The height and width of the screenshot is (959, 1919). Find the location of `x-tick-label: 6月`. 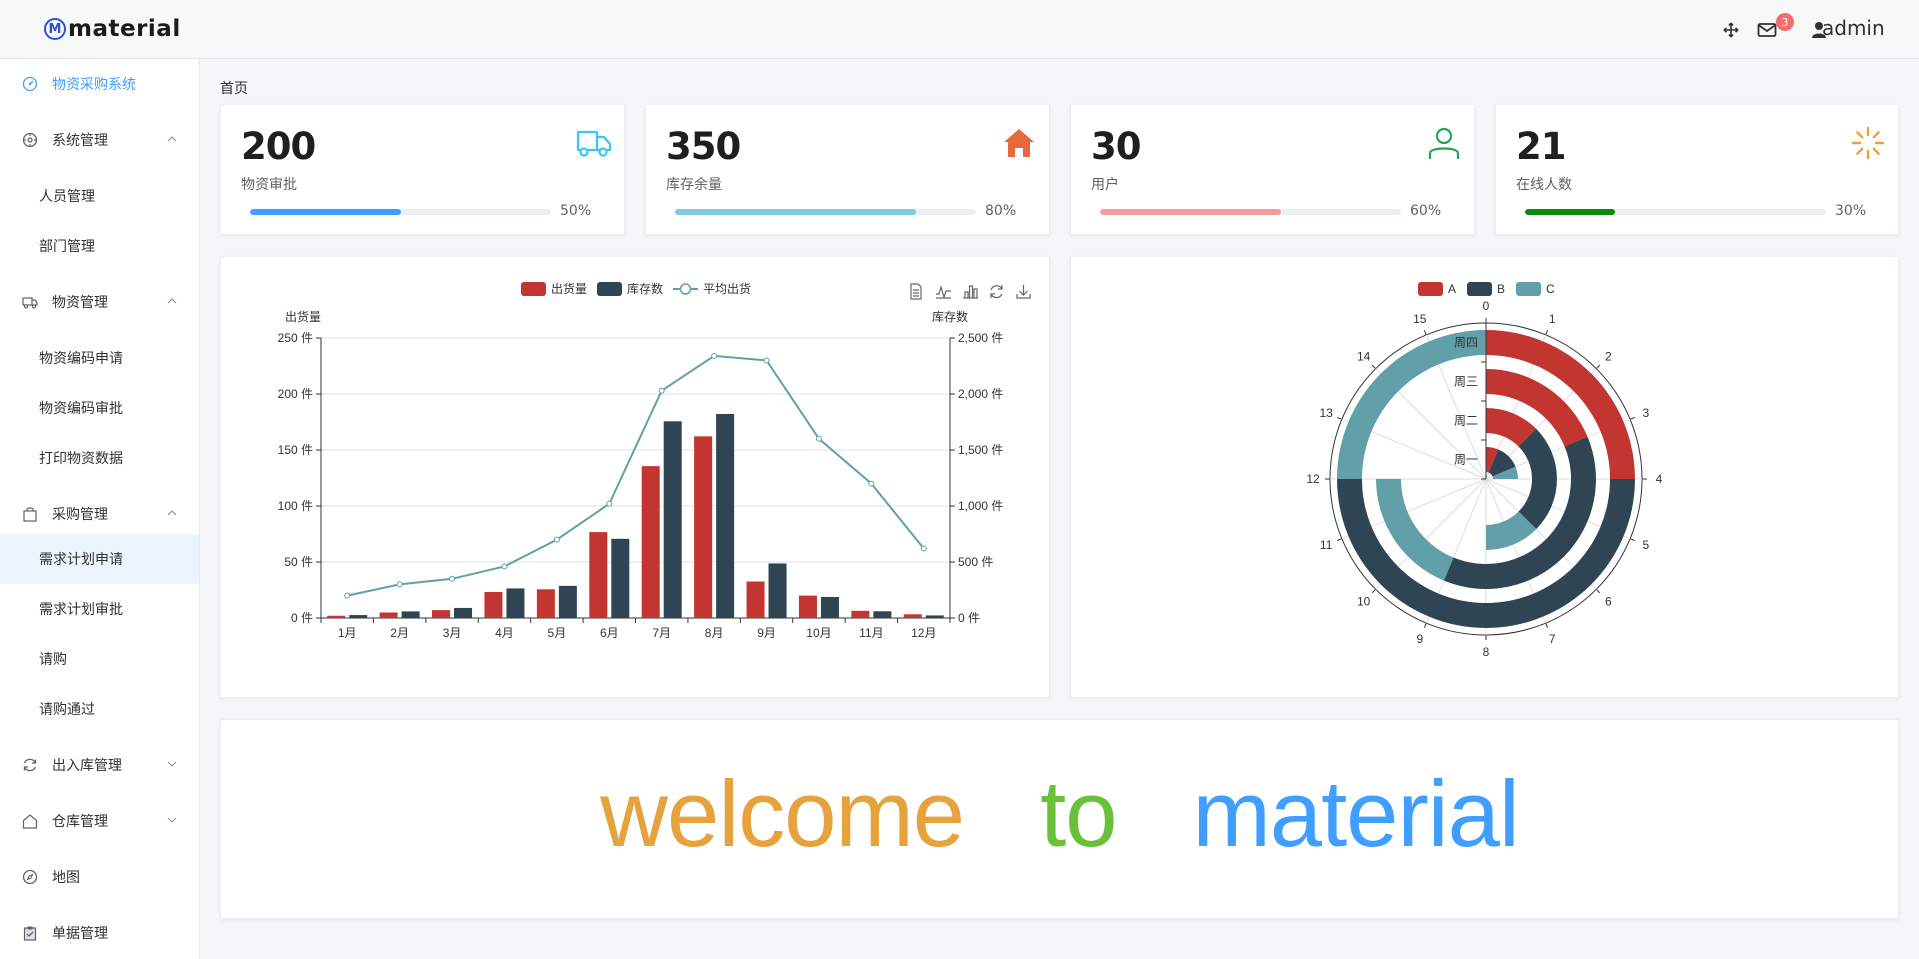

x-tick-label: 6月 is located at coordinates (609, 633).